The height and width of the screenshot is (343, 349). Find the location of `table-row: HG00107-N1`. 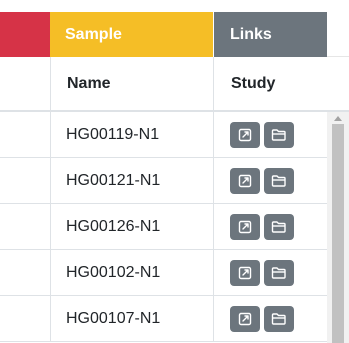

table-row: HG00107-N1 is located at coordinates (163, 319).